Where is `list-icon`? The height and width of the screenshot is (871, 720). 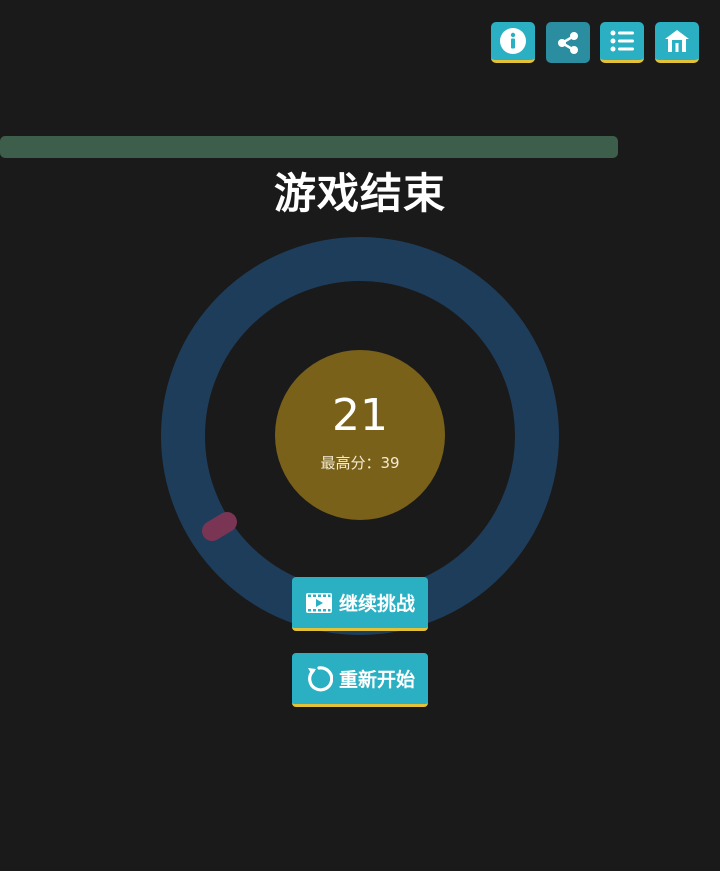 list-icon is located at coordinates (622, 41).